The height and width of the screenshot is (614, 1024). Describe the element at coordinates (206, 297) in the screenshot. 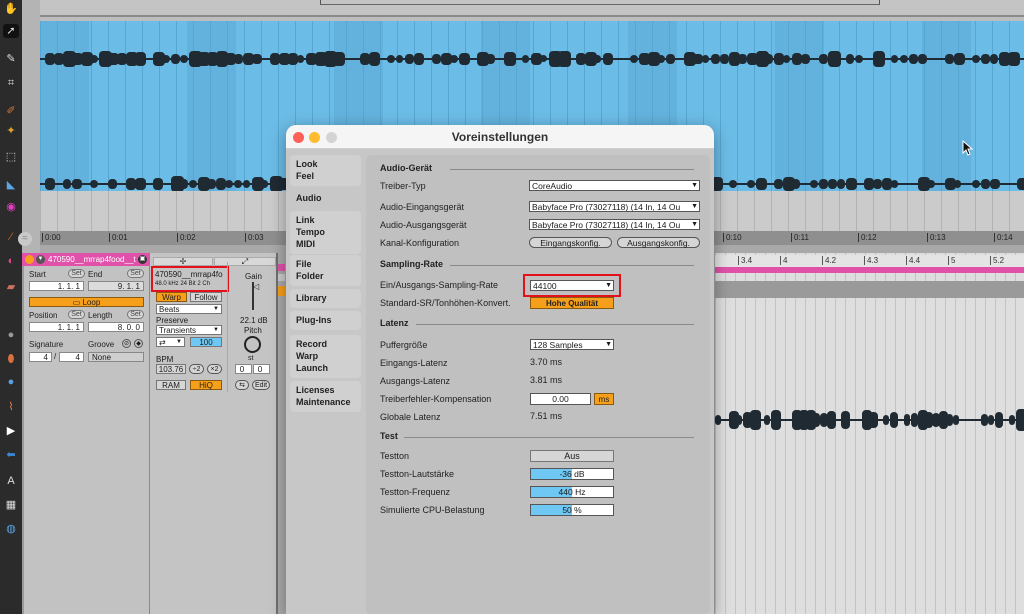

I see `follow-button: Follow` at that location.